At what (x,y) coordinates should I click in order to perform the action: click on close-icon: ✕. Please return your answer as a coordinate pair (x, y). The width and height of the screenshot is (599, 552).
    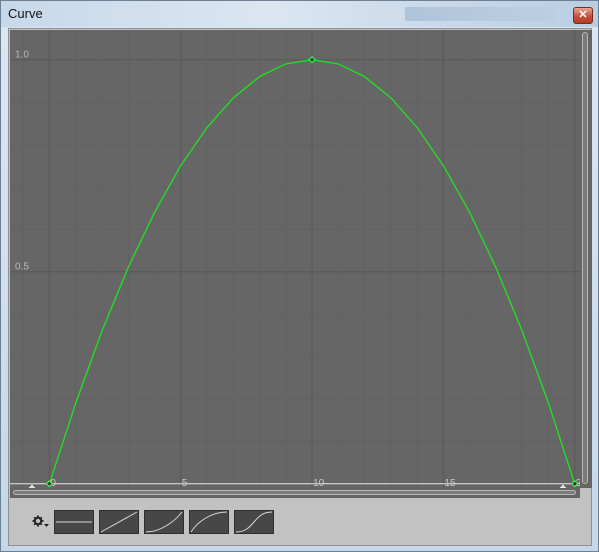
    Looking at the image, I should click on (583, 15).